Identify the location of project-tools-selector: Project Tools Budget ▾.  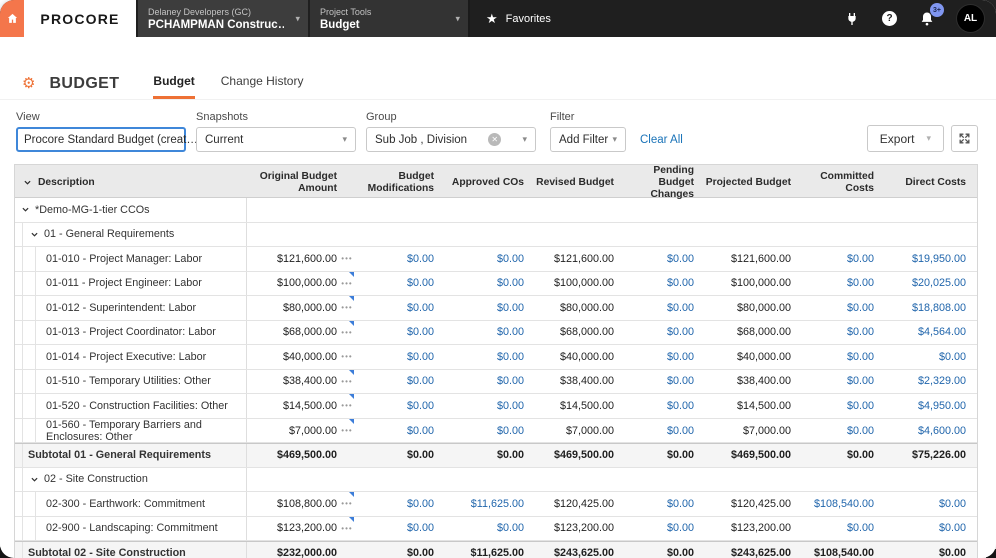
(389, 18).